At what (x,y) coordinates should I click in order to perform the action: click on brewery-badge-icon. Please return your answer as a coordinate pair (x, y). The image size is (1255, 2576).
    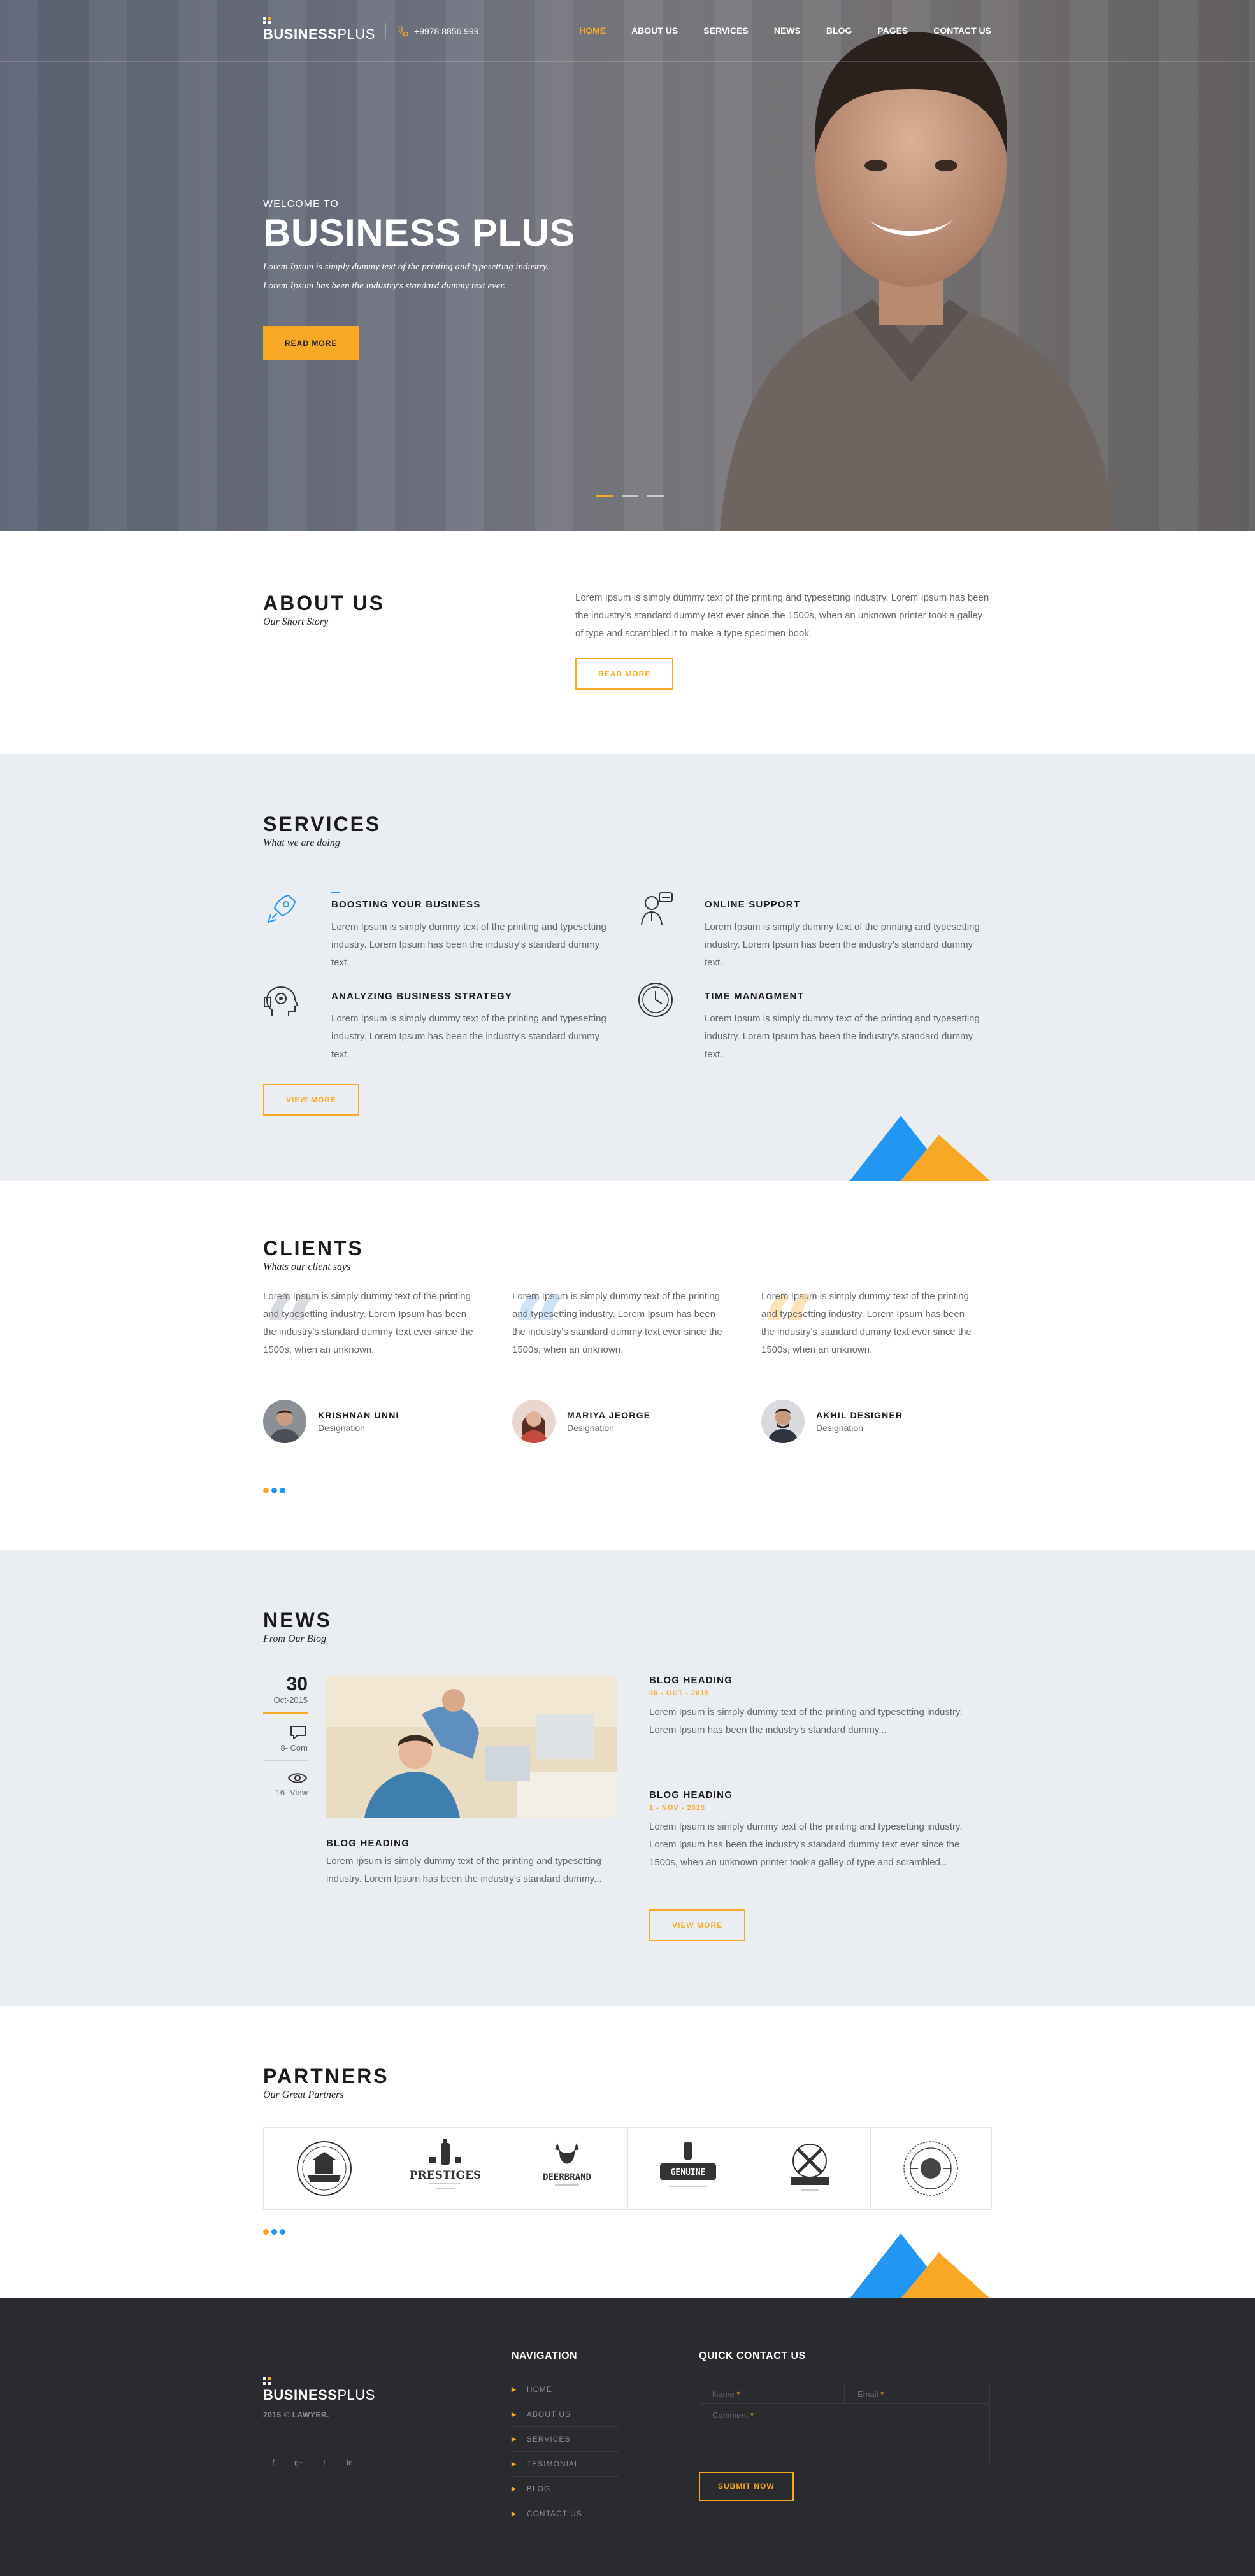
    Looking at the image, I should click on (324, 2169).